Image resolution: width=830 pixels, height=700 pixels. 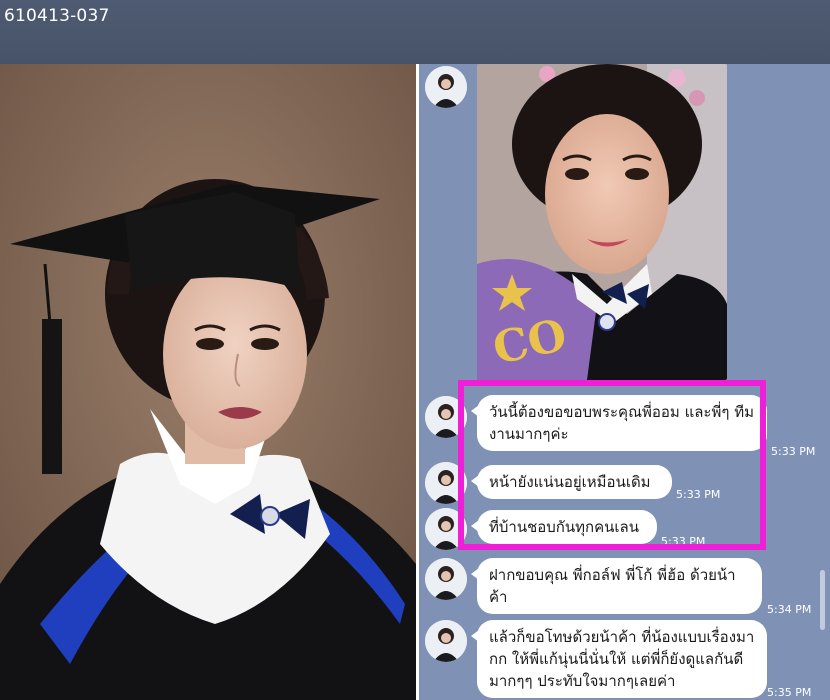 I want to click on chat-scrollbar, so click(x=822, y=600).